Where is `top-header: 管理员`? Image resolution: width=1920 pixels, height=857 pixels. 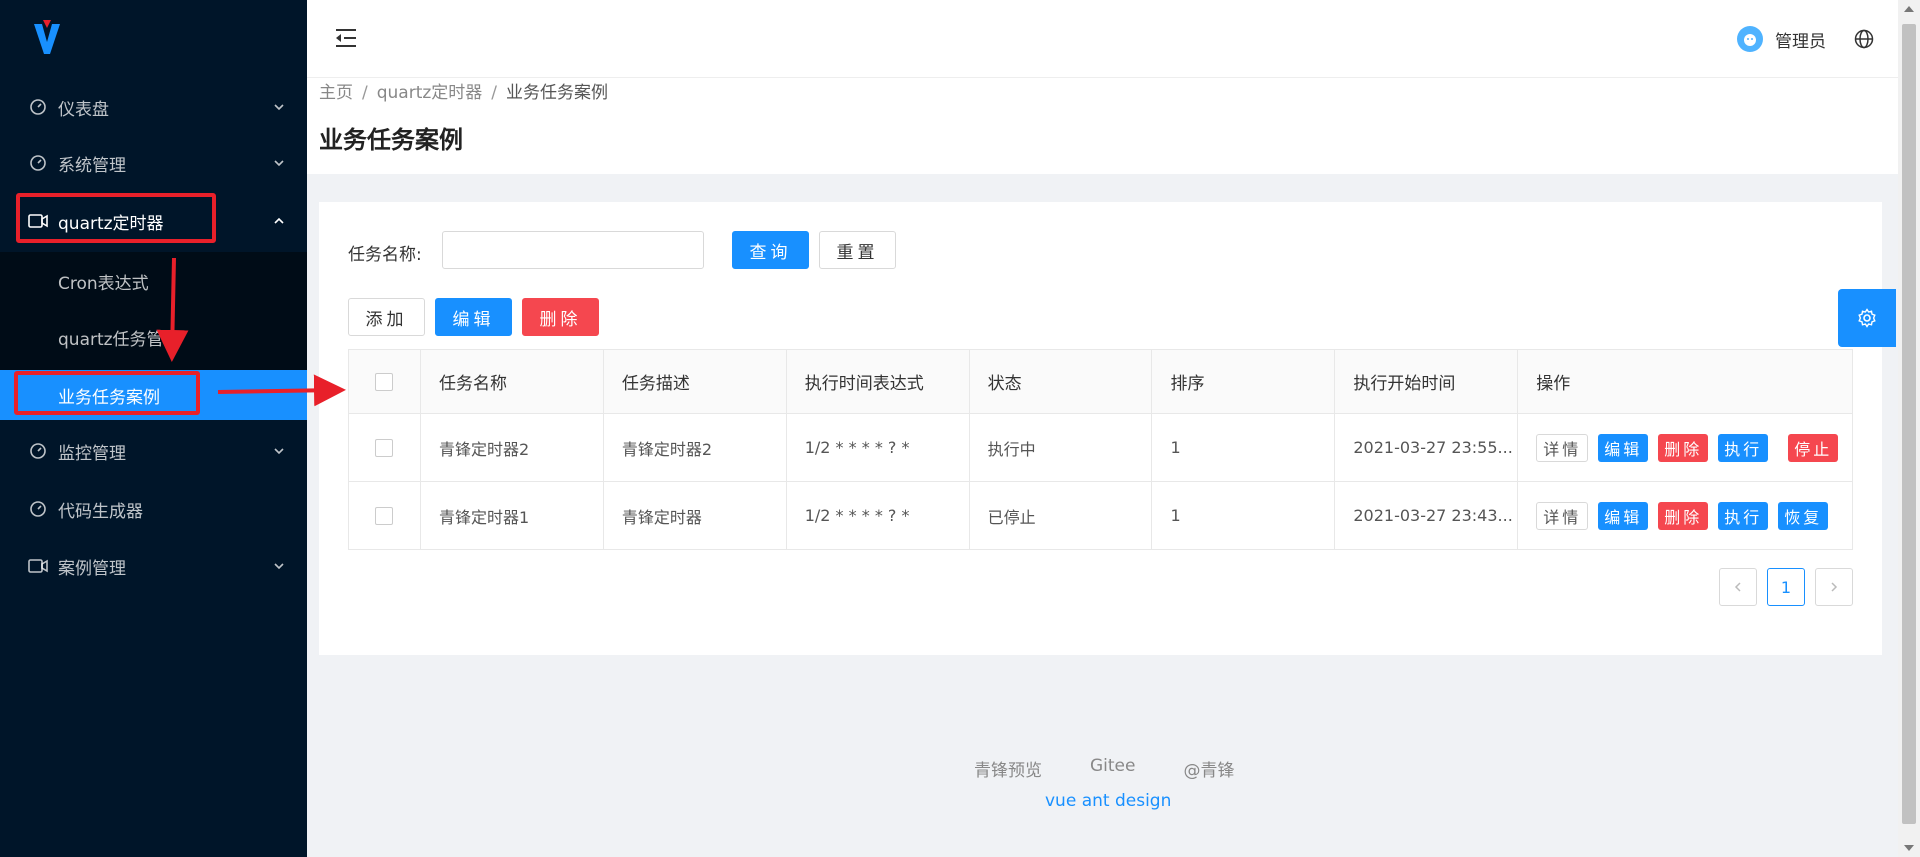
top-header: 管理员 is located at coordinates (1102, 39).